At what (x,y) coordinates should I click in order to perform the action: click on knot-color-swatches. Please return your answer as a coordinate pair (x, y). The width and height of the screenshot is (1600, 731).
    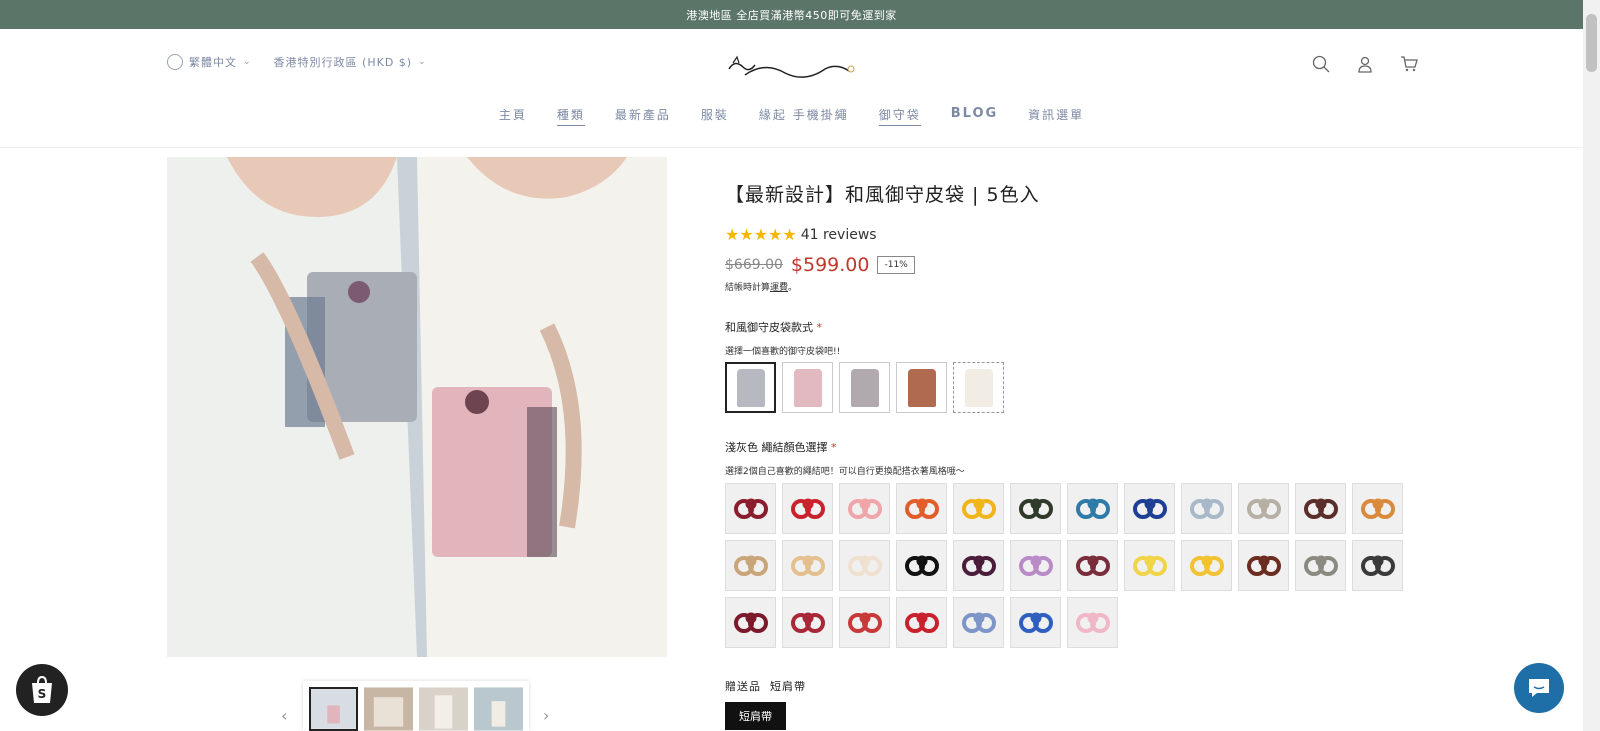
    Looking at the image, I should click on (1075, 565).